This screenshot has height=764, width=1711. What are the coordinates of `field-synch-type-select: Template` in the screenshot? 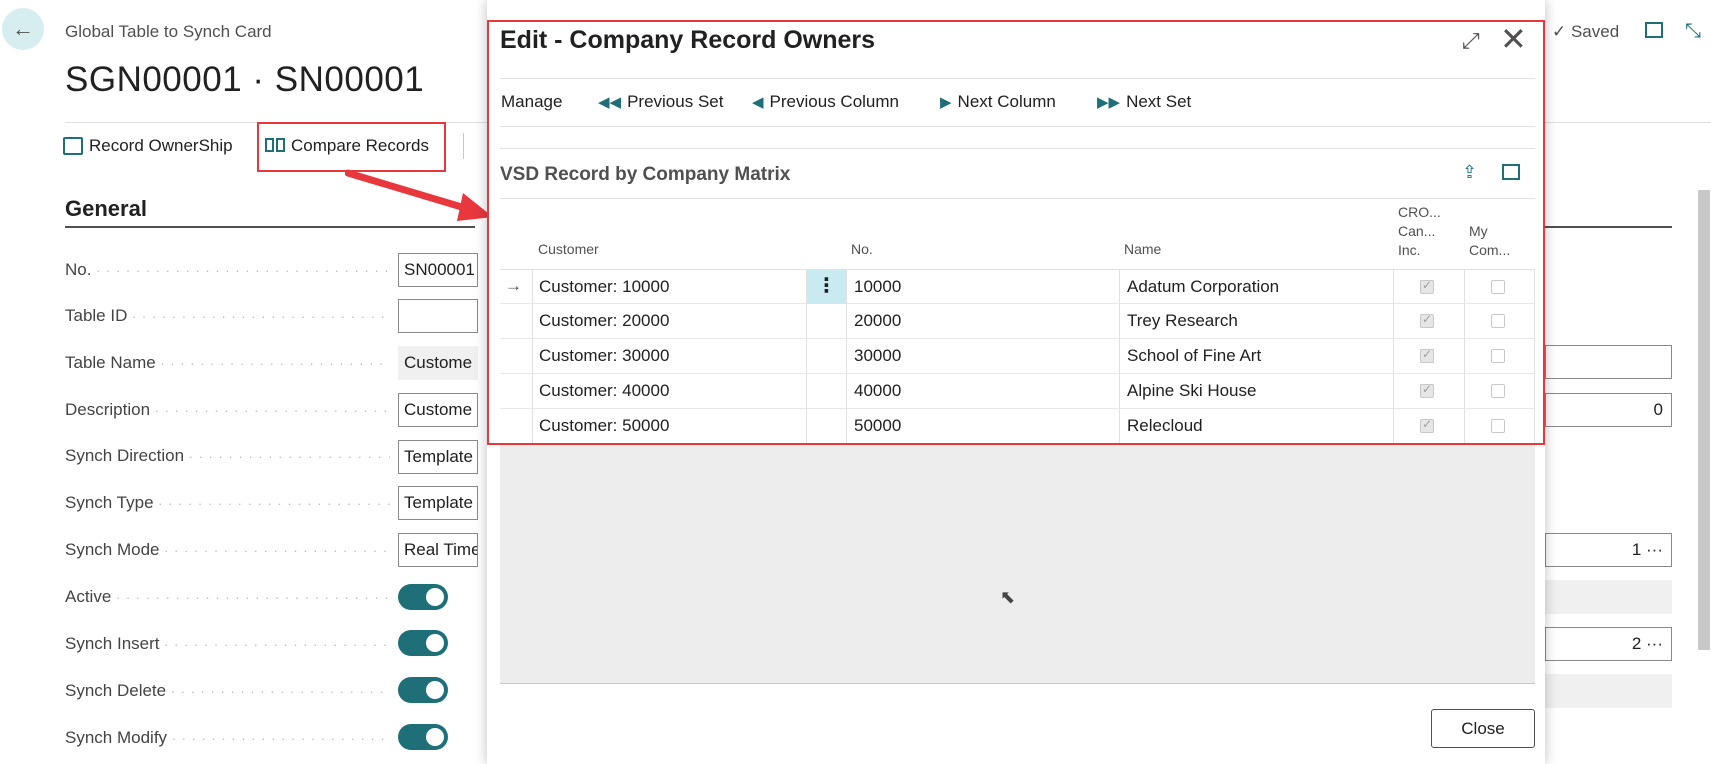 It's located at (438, 503).